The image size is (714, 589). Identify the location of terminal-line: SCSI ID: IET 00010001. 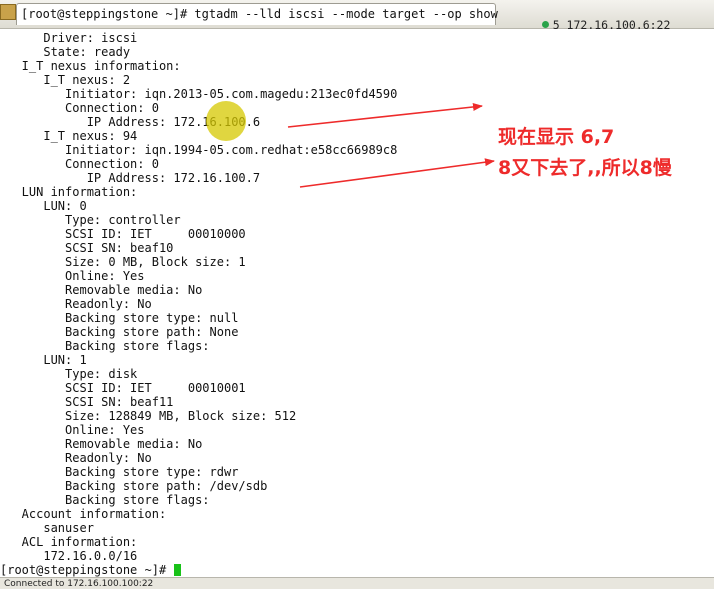
(123, 388).